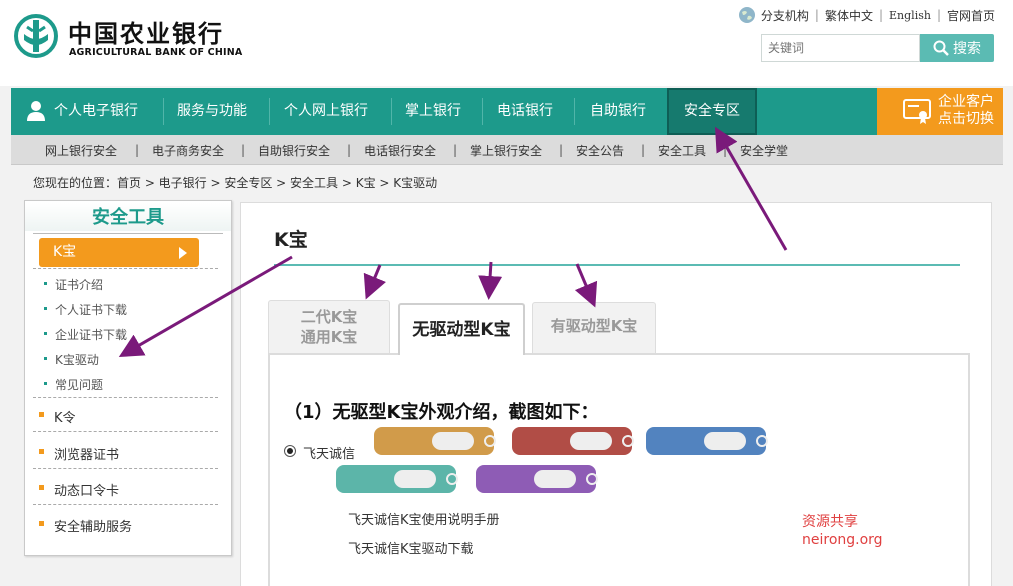 The height and width of the screenshot is (586, 1013). Describe the element at coordinates (941, 48) in the screenshot. I see `search-icon` at that location.